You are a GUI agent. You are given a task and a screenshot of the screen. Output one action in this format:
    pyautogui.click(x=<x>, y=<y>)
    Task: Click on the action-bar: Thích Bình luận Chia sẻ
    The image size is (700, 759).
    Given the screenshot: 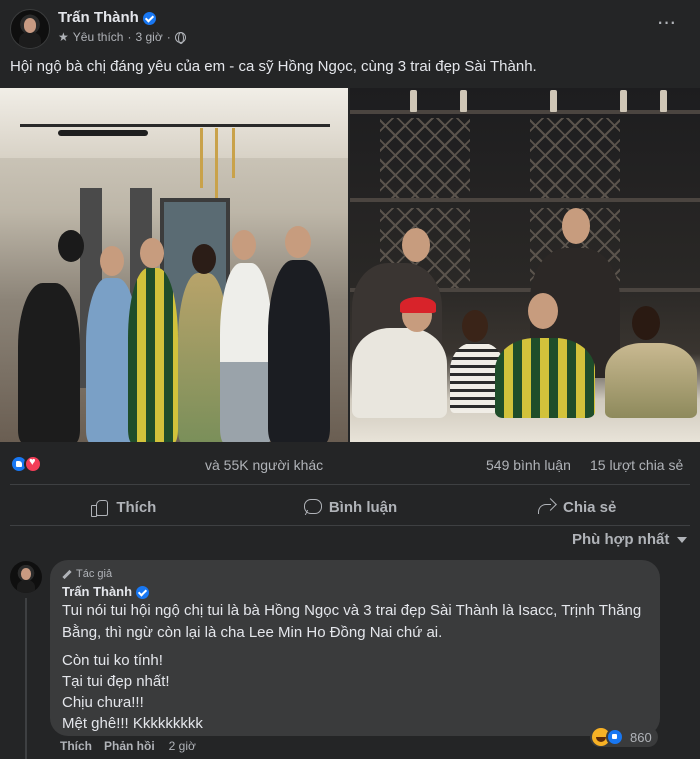 What is the action you would take?
    pyautogui.click(x=350, y=507)
    